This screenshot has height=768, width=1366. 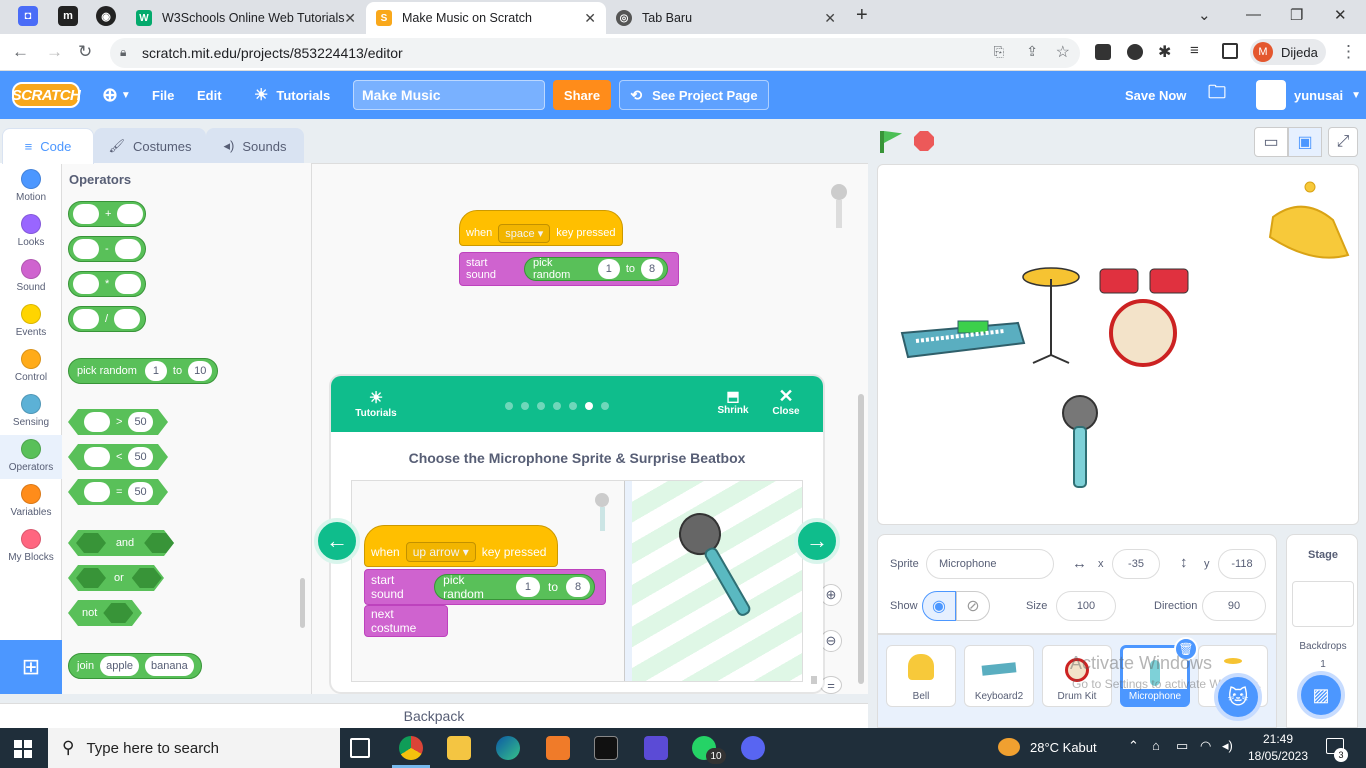 What do you see at coordinates (31, 189) in the screenshot?
I see `category-motion: Motion` at bounding box center [31, 189].